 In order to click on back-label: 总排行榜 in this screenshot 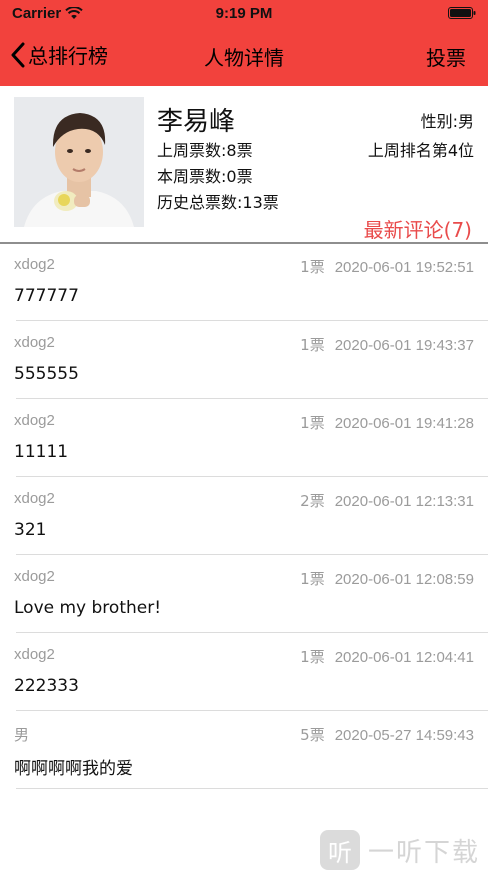, I will do `click(68, 56)`.